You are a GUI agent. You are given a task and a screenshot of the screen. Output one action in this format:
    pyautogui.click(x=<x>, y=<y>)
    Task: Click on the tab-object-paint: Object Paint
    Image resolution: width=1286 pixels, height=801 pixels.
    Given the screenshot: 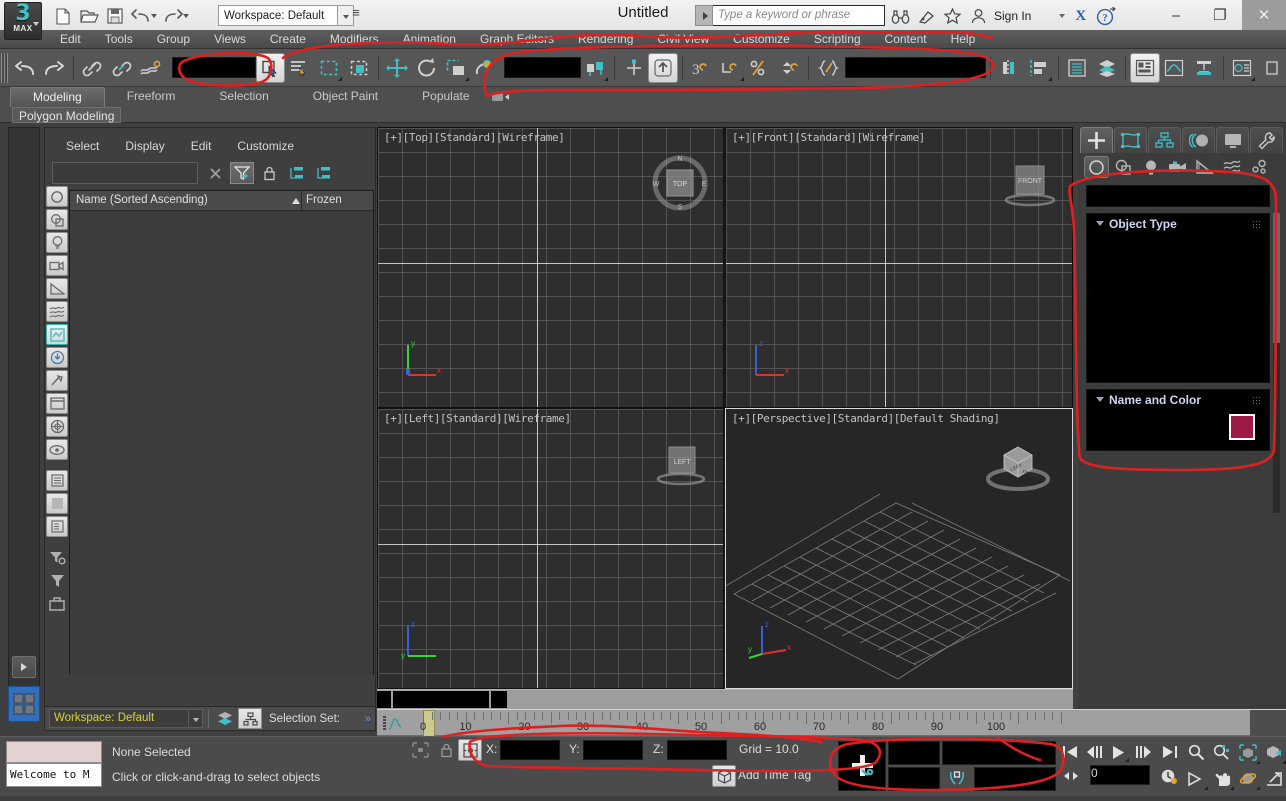 What is the action you would take?
    pyautogui.click(x=345, y=97)
    